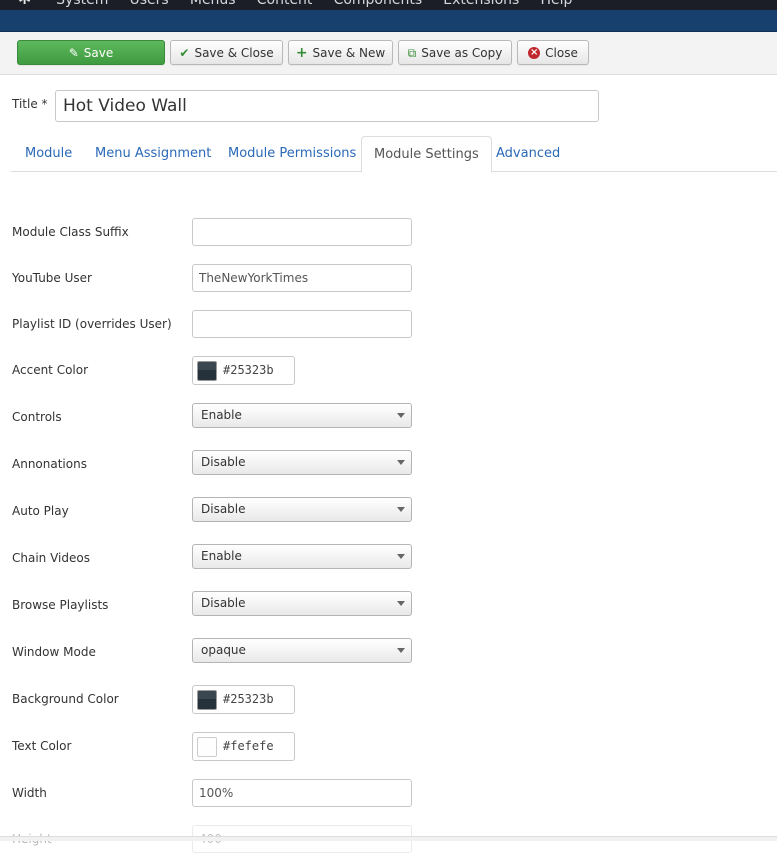  Describe the element at coordinates (301, 52) in the screenshot. I see `plus-icon: +` at that location.